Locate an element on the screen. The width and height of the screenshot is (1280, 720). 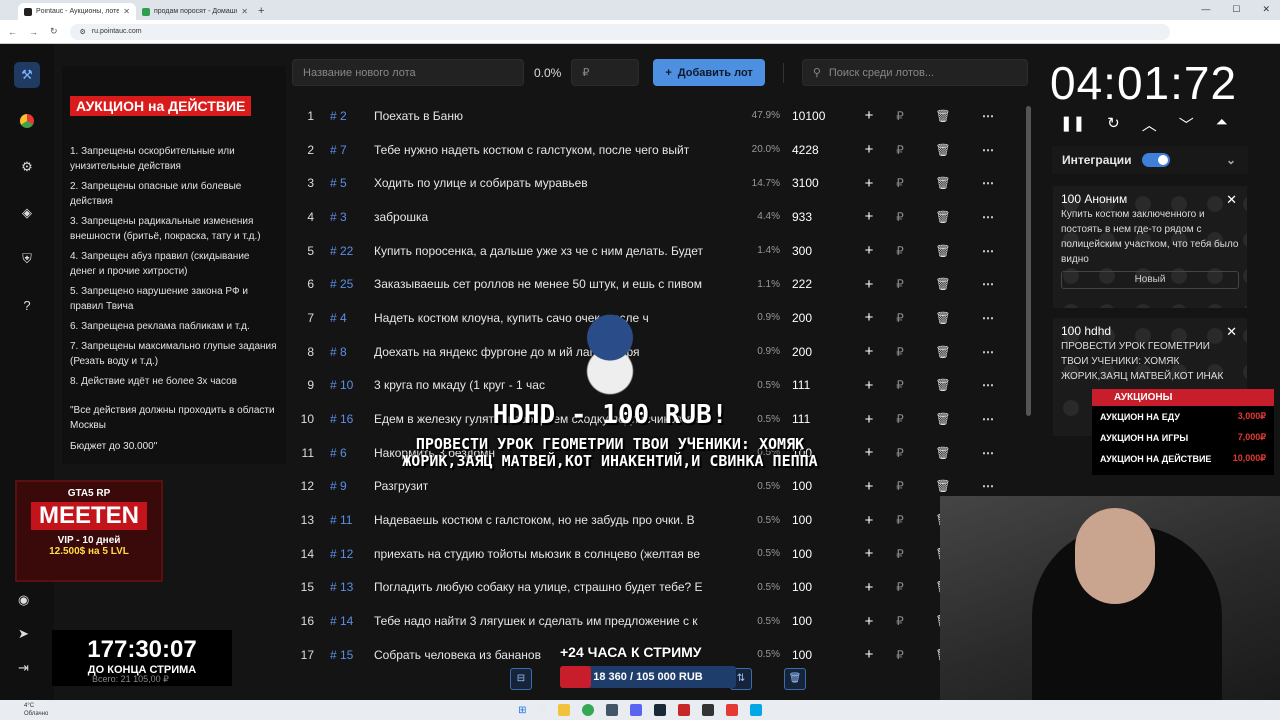
lot-title: заброшка is located at coordinates (555, 217).